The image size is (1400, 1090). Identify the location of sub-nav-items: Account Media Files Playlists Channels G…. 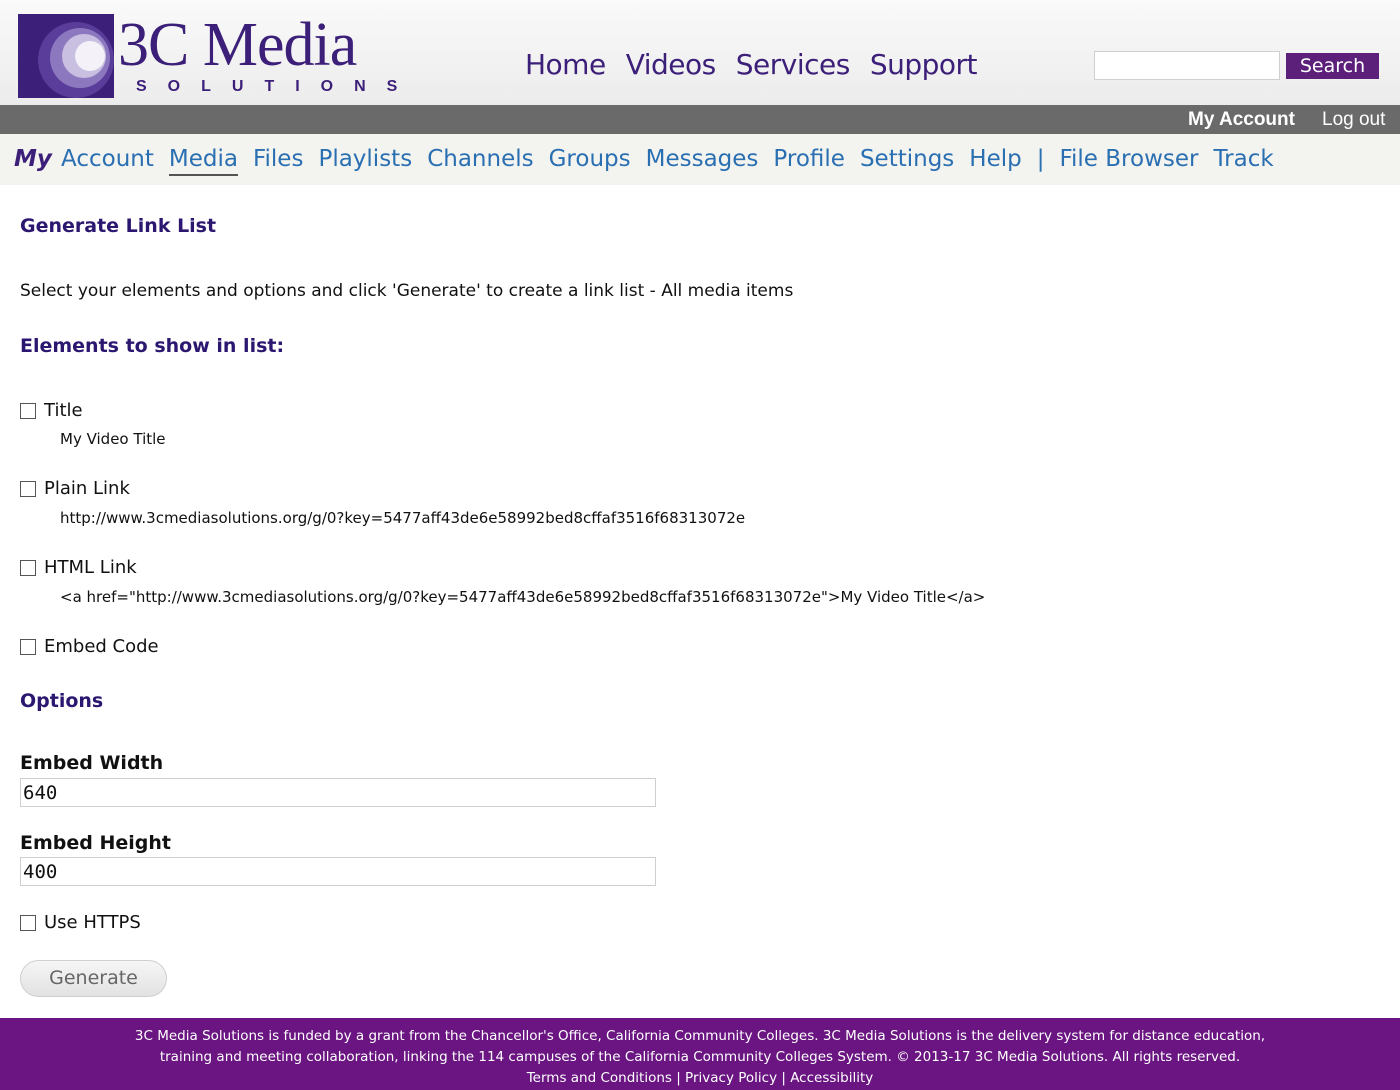
(675, 161).